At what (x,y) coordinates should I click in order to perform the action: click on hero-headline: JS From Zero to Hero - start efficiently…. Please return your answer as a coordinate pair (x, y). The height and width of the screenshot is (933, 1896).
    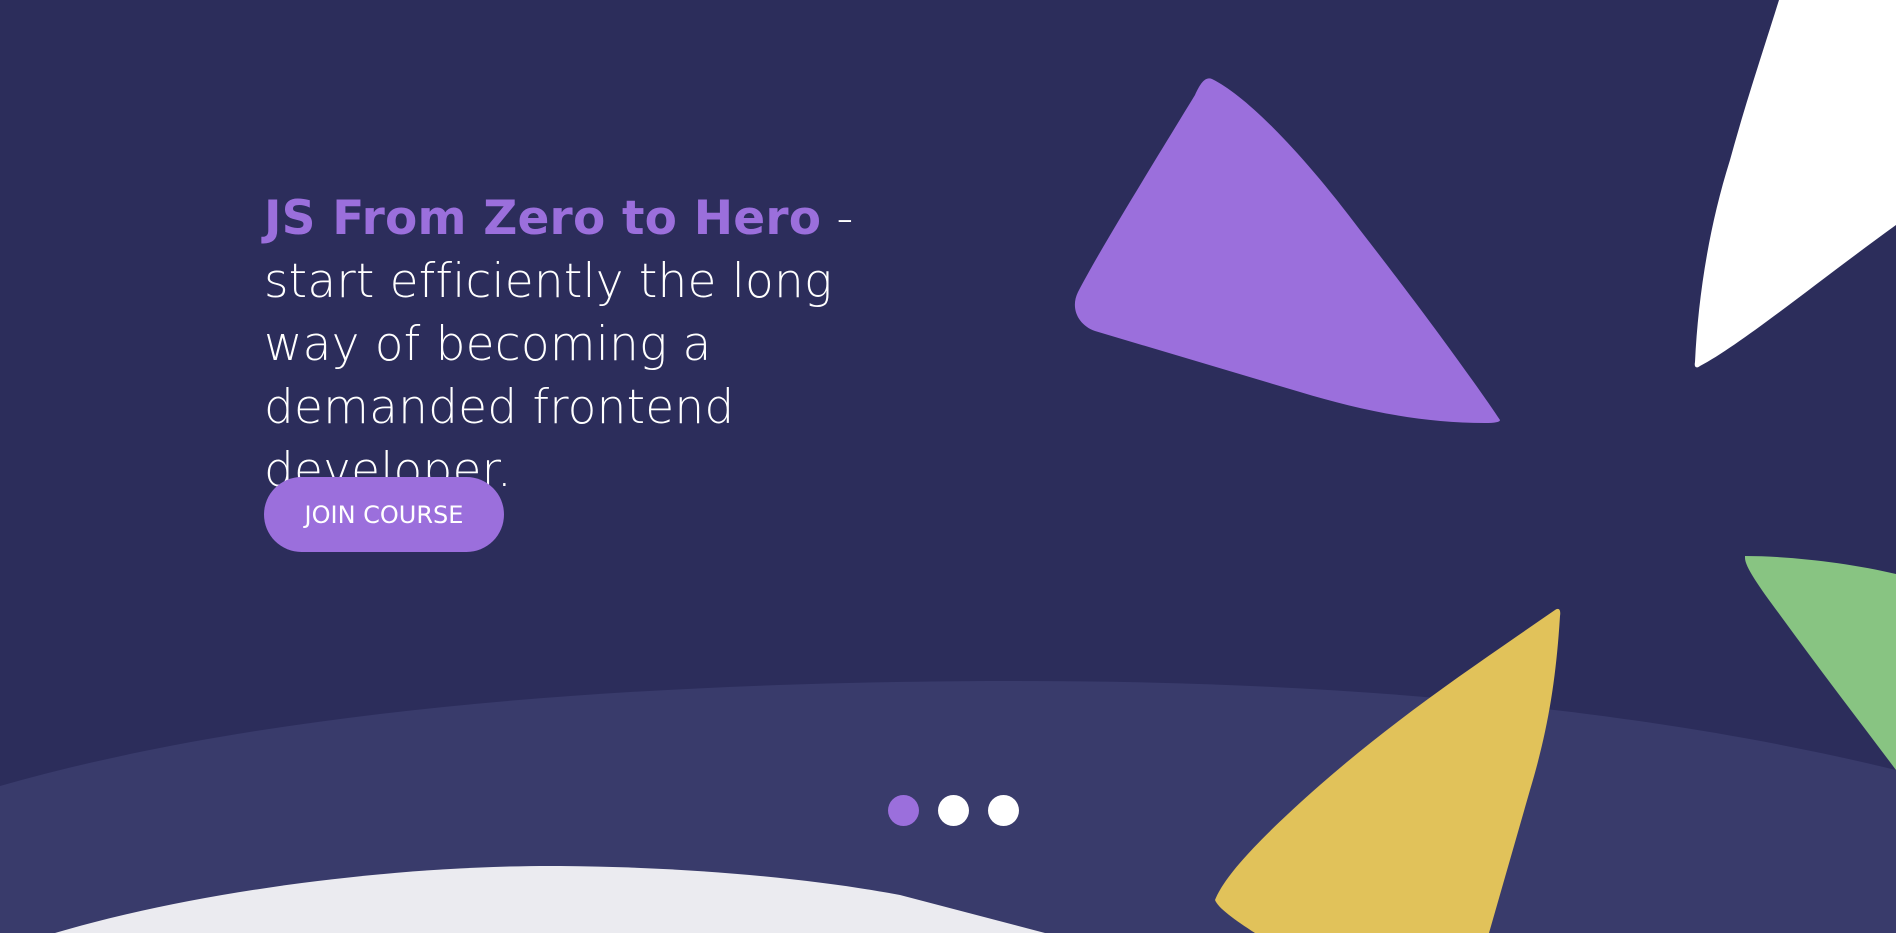
    Looking at the image, I should click on (594, 344).